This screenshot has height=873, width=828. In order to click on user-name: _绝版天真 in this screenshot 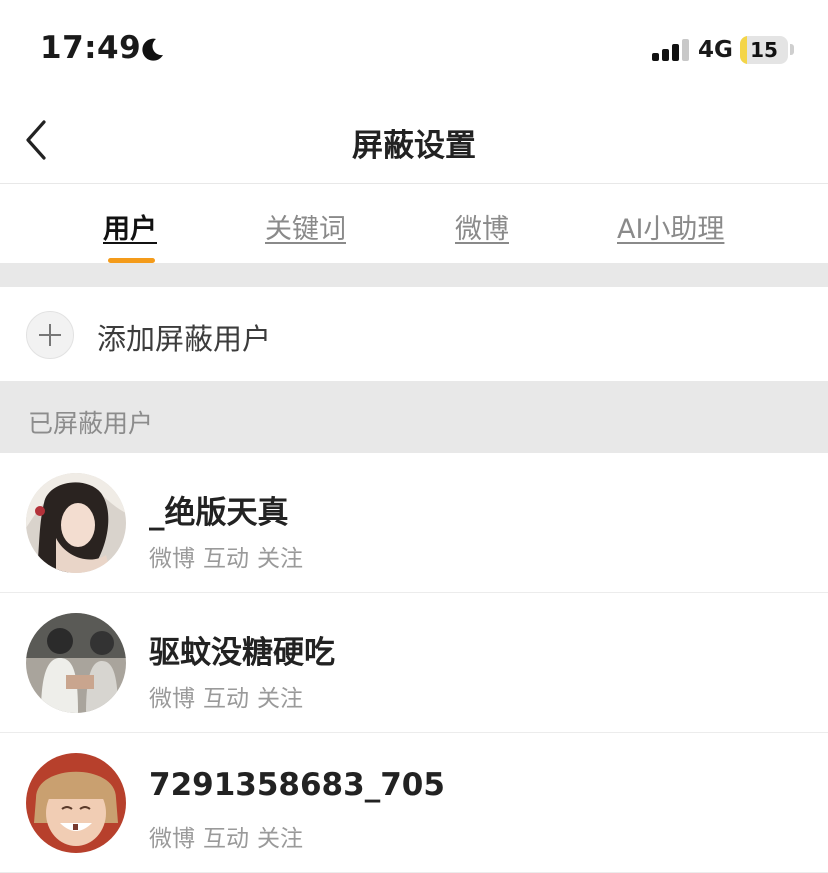, I will do `click(219, 513)`.